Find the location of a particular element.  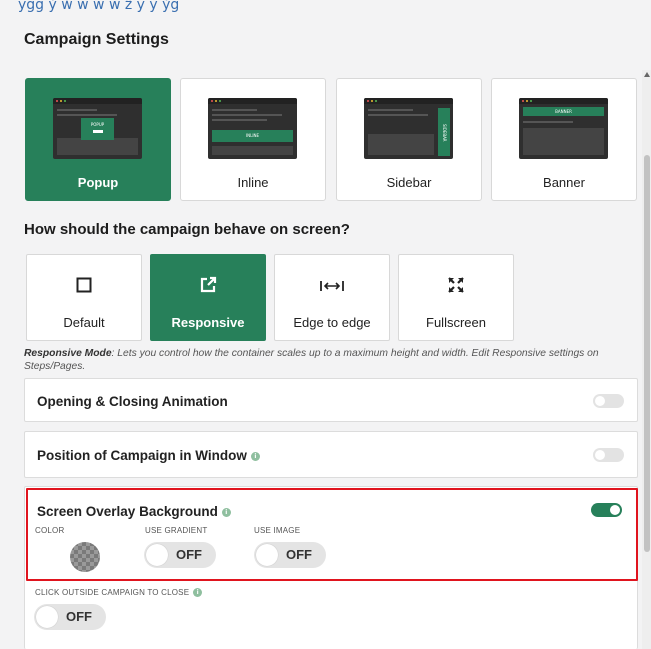

panel-position: Position of Campaign in Window i is located at coordinates (331, 454).